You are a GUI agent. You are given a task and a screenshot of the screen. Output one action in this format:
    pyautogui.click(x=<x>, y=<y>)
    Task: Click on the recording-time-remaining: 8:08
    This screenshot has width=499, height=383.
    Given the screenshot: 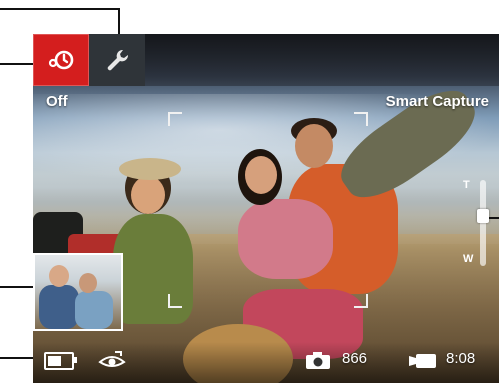 What is the action you would take?
    pyautogui.click(x=461, y=358)
    